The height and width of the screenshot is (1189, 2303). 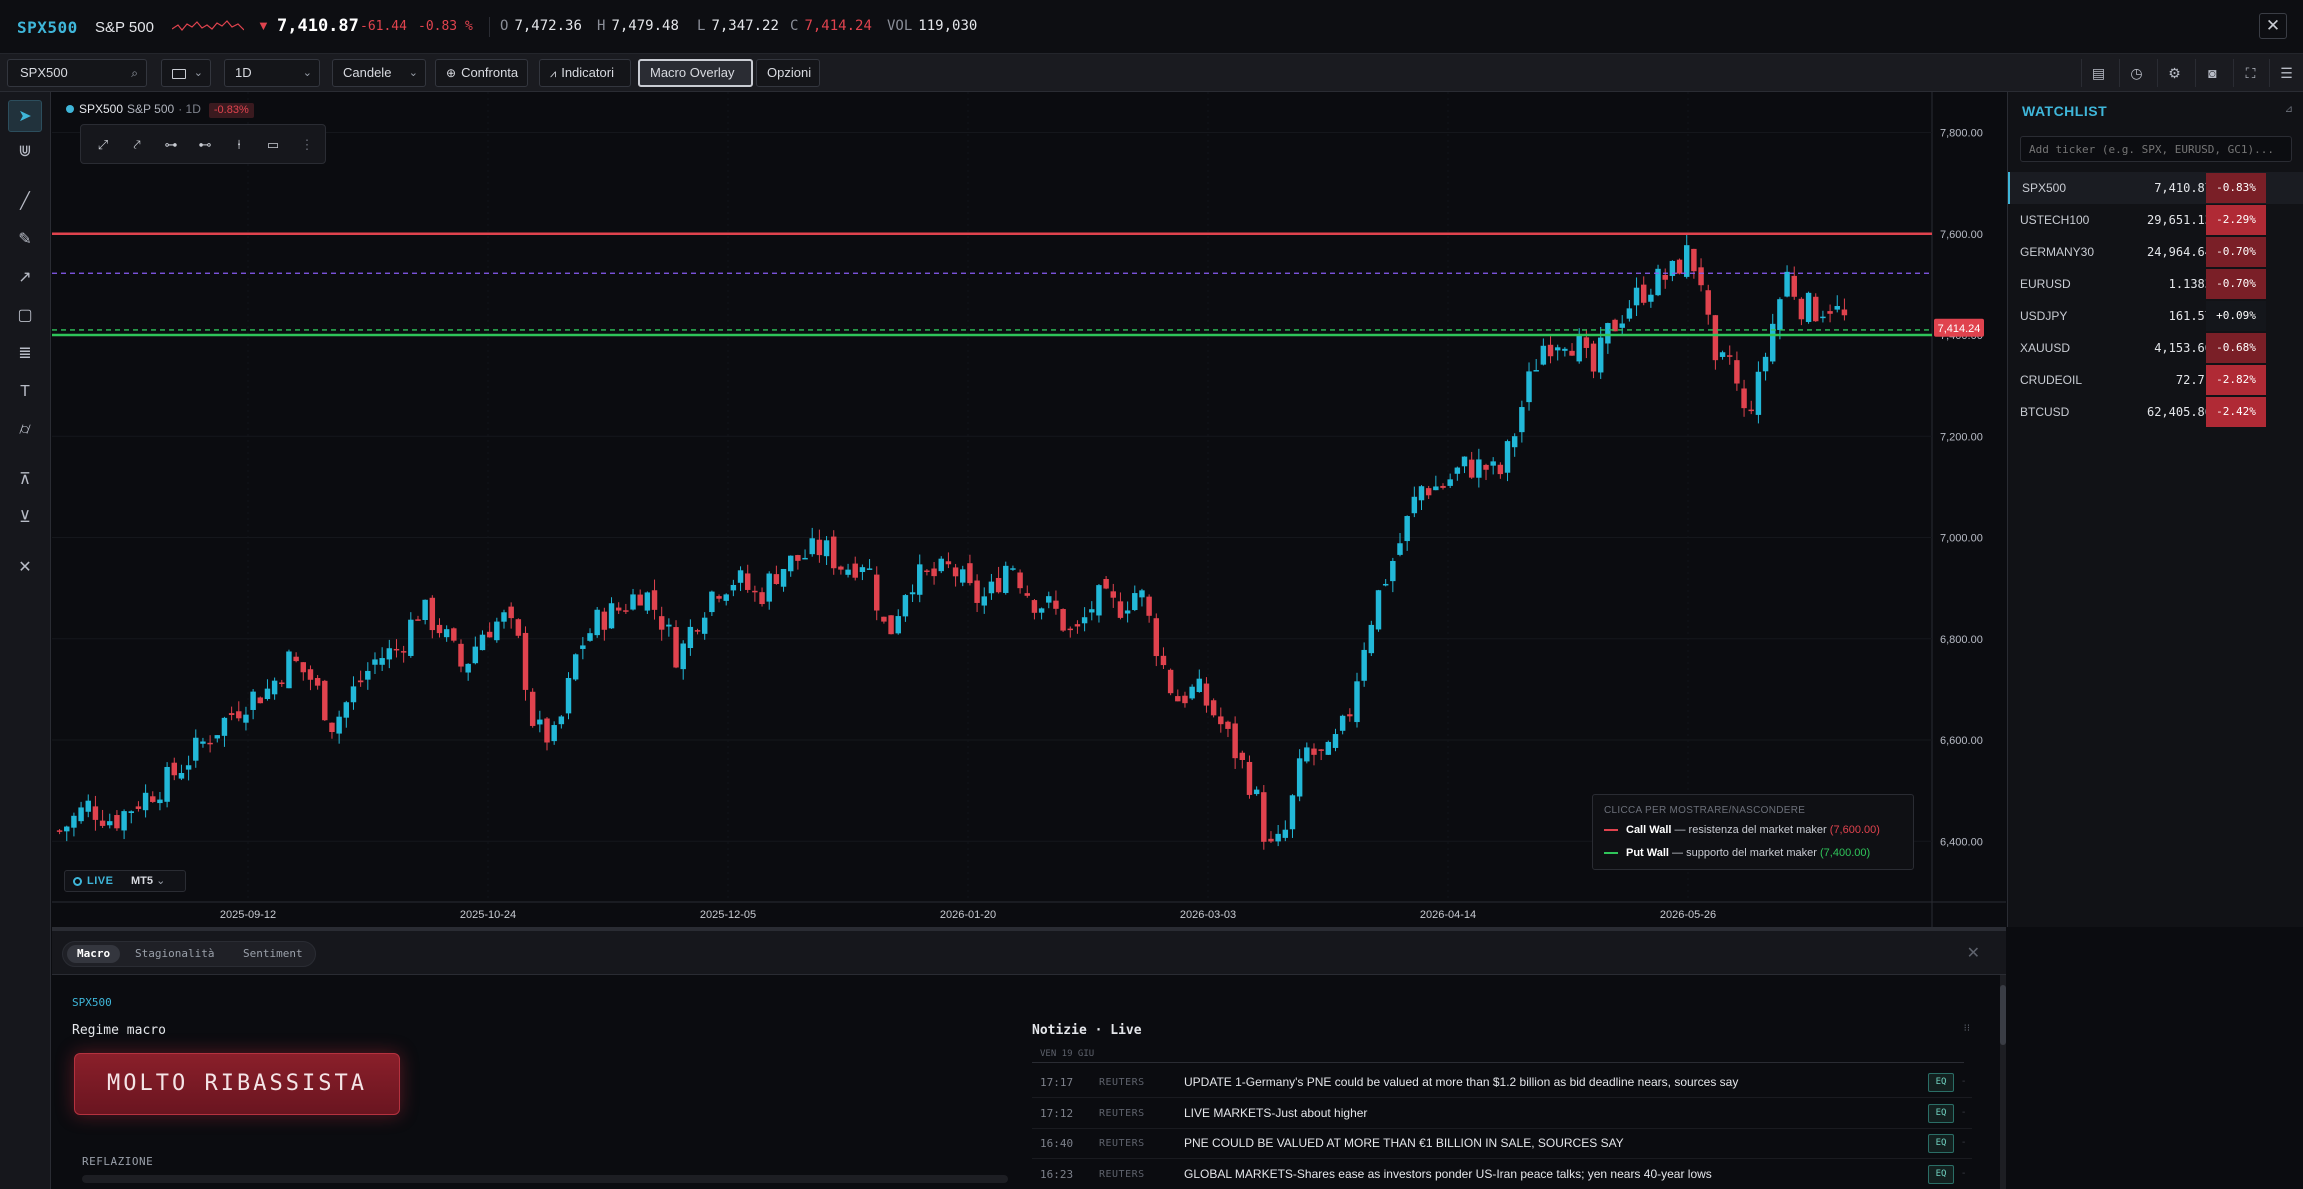 What do you see at coordinates (171, 145) in the screenshot?
I see `hline-icon: ⊶` at bounding box center [171, 145].